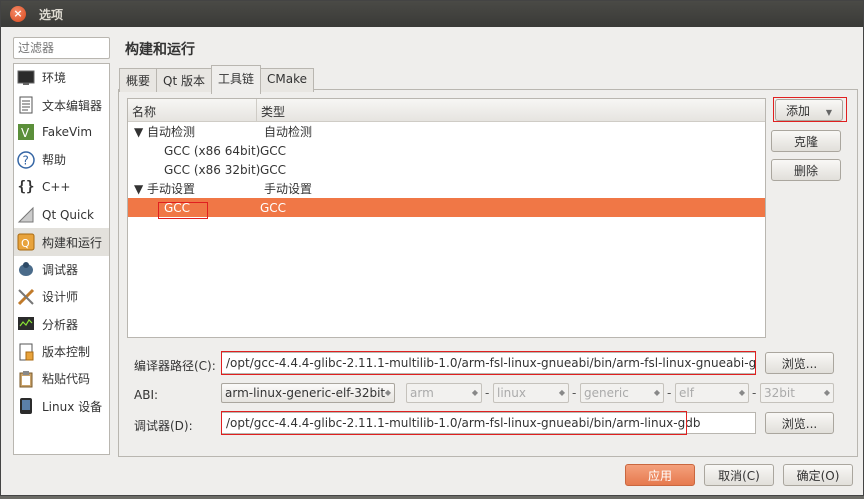  I want to click on sidebar-item-code-paster: 粘贴代码, so click(61, 378).